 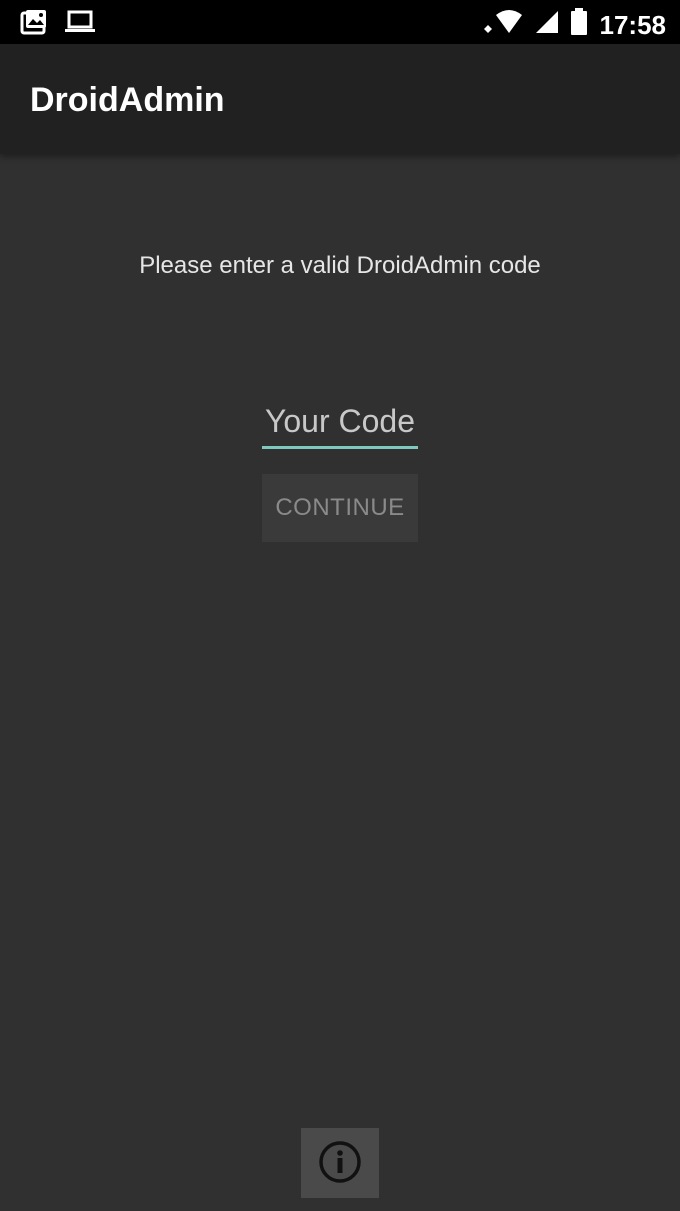 What do you see at coordinates (503, 24) in the screenshot?
I see `wifi-icon` at bounding box center [503, 24].